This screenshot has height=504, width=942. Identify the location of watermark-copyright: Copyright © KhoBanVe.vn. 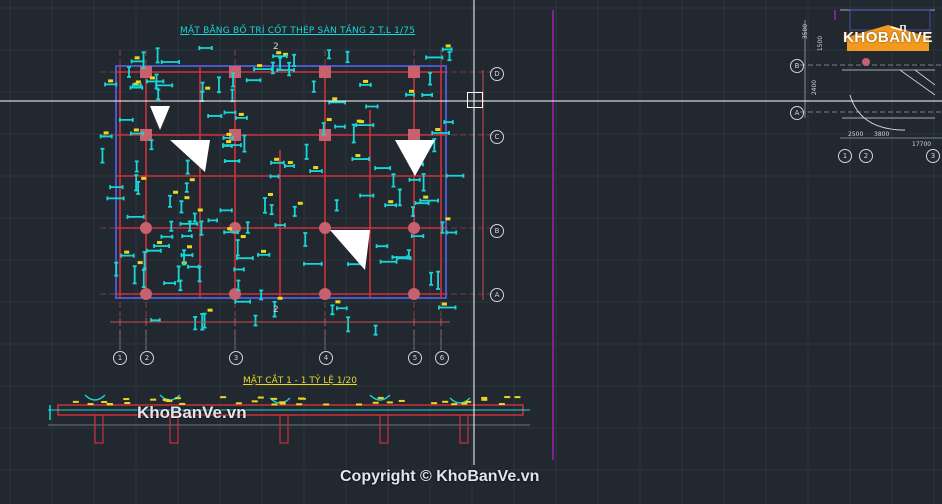
(440, 476).